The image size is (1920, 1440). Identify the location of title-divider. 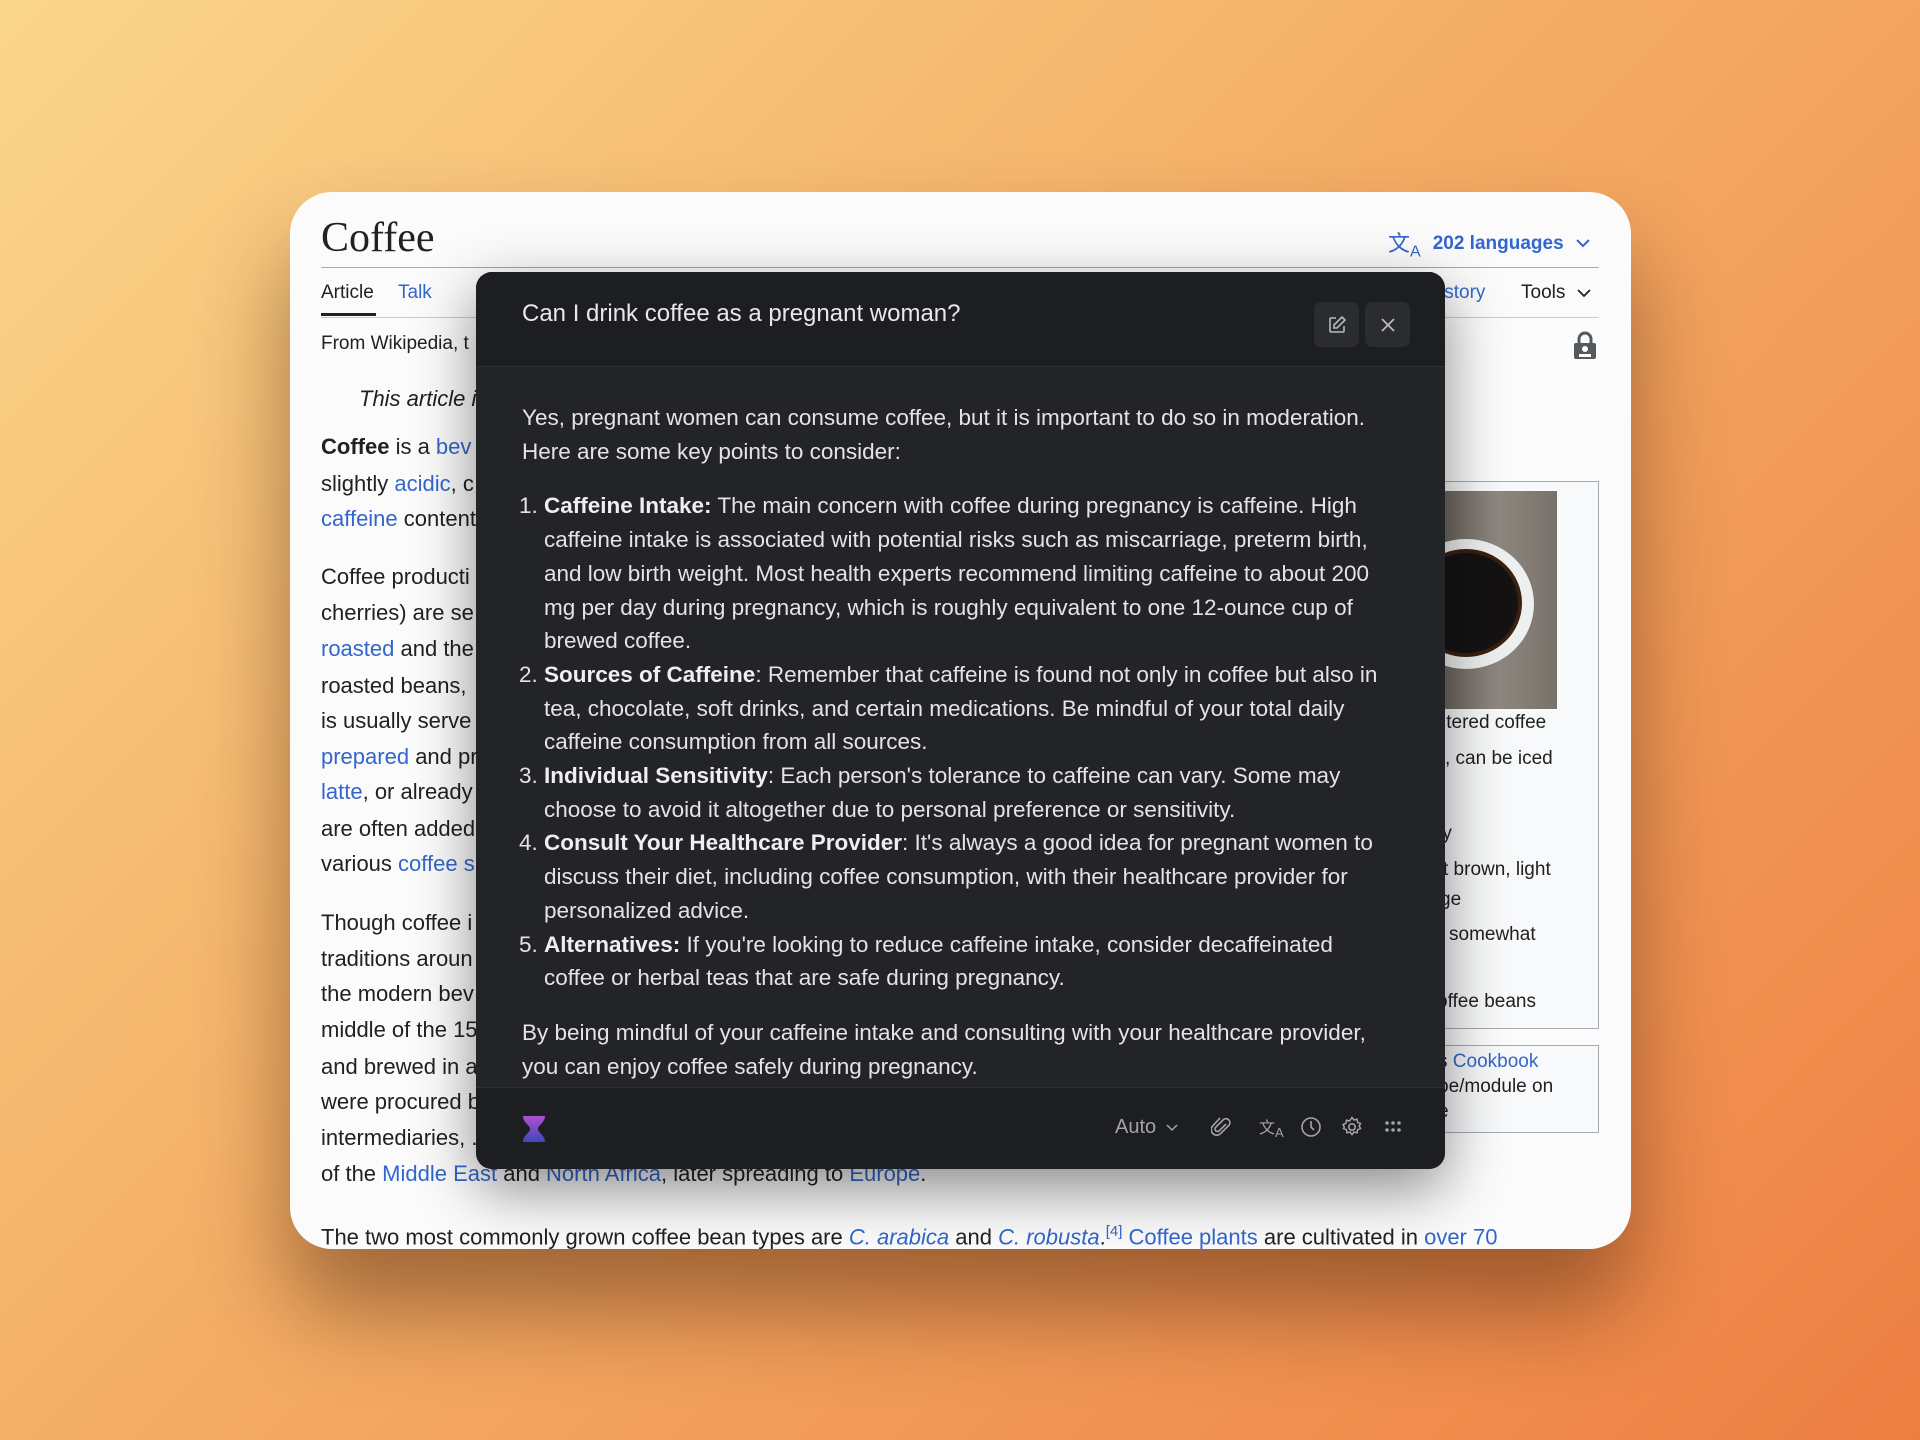
(960, 267).